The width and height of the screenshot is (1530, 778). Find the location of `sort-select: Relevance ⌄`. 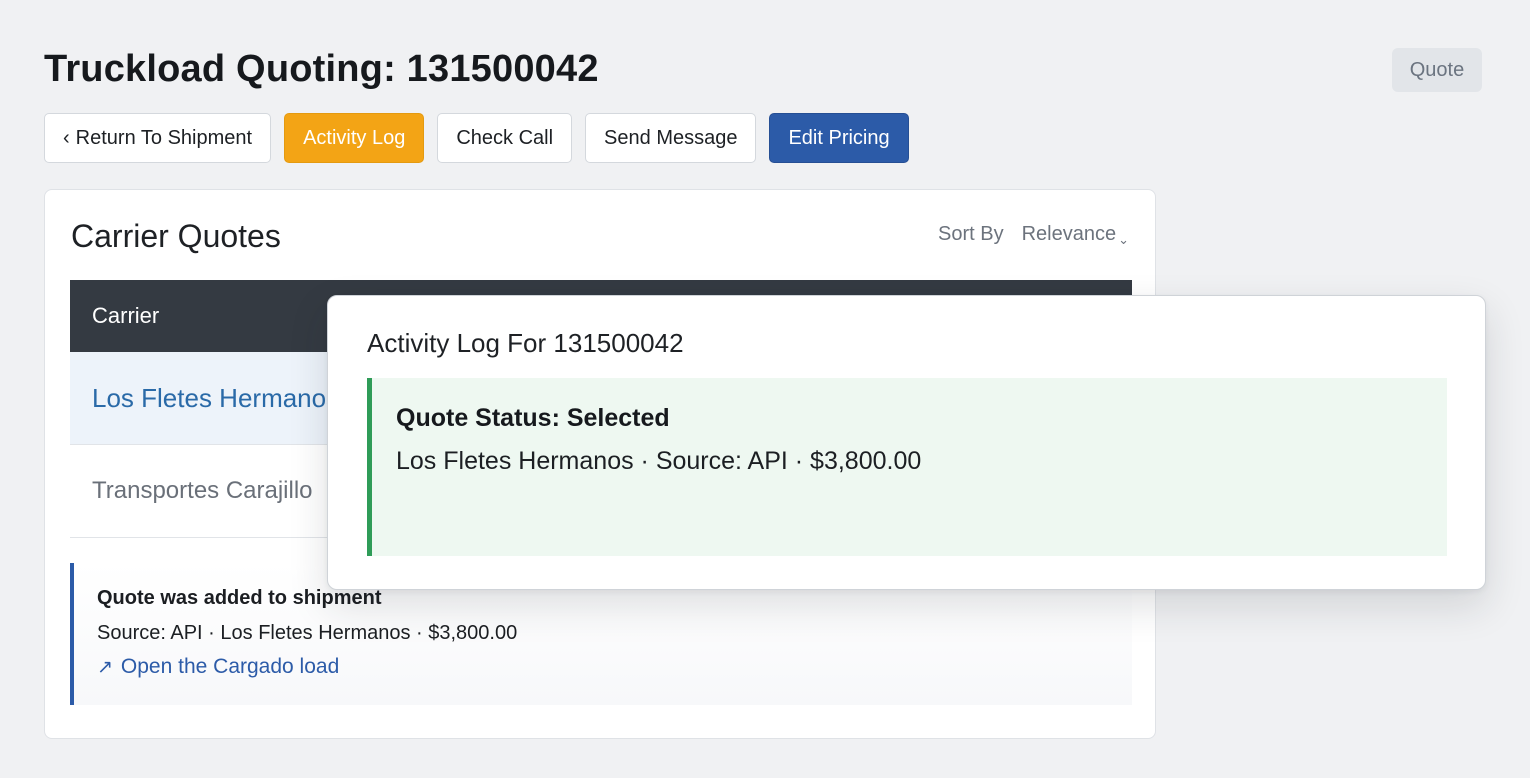

sort-select: Relevance ⌄ is located at coordinates (1075, 235).